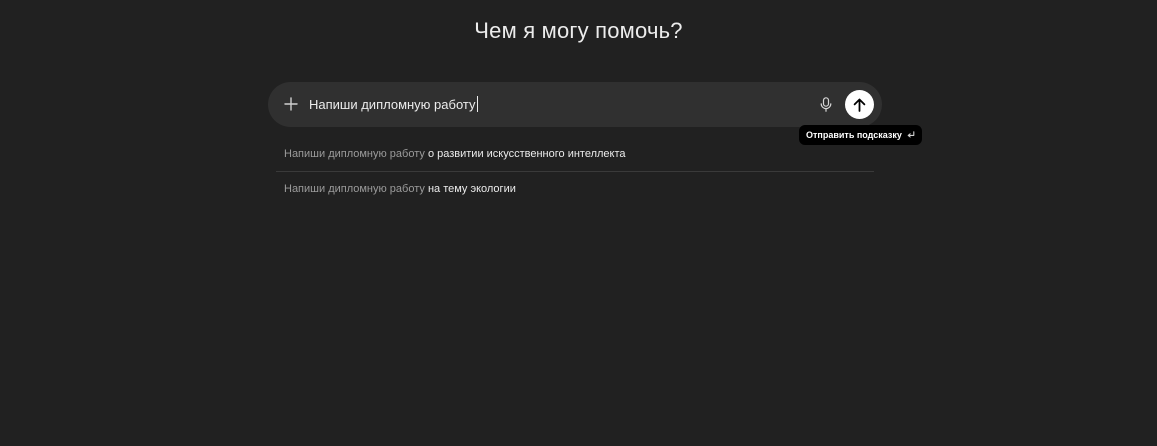 Image resolution: width=1157 pixels, height=446 pixels. I want to click on send-prompt-button, so click(859, 104).